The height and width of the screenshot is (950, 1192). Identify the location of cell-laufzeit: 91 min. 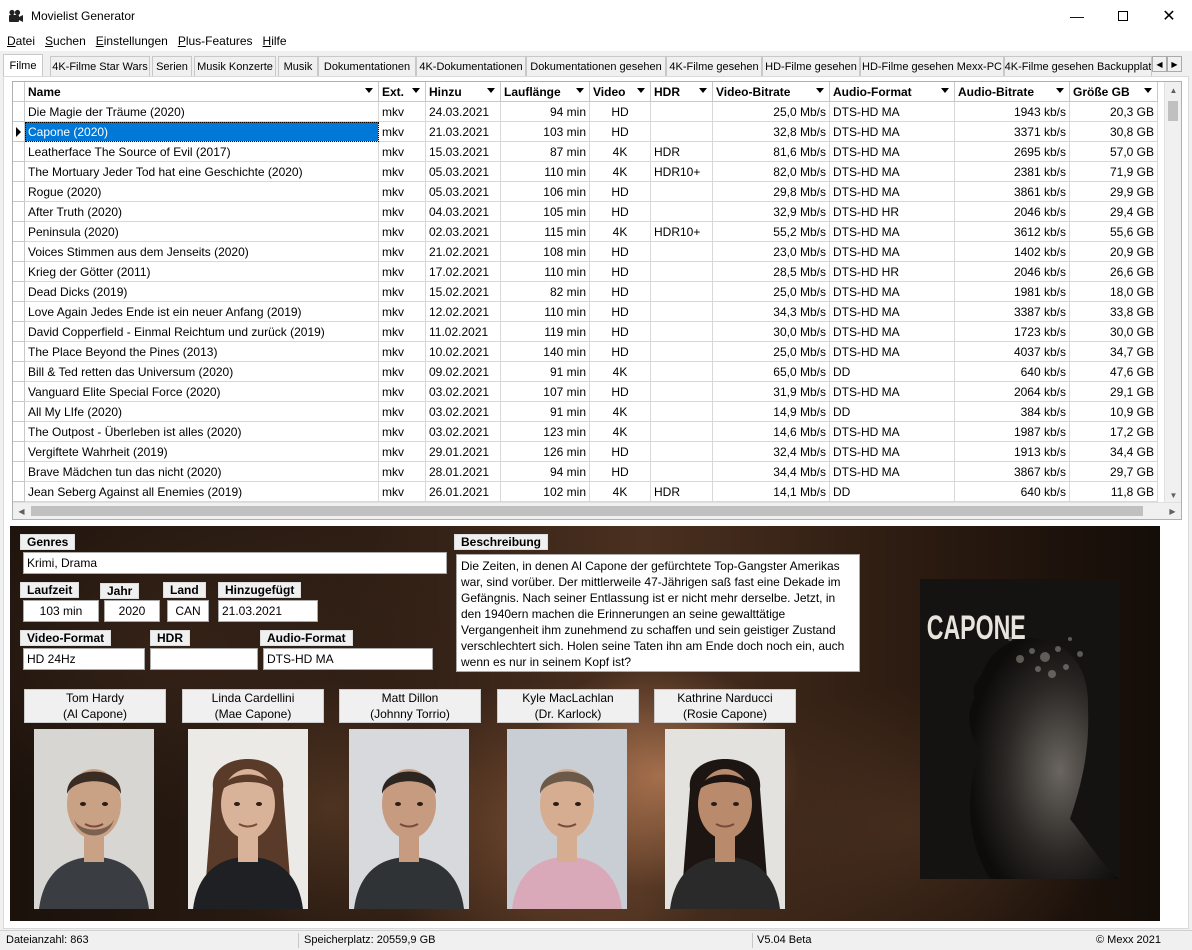
(545, 412).